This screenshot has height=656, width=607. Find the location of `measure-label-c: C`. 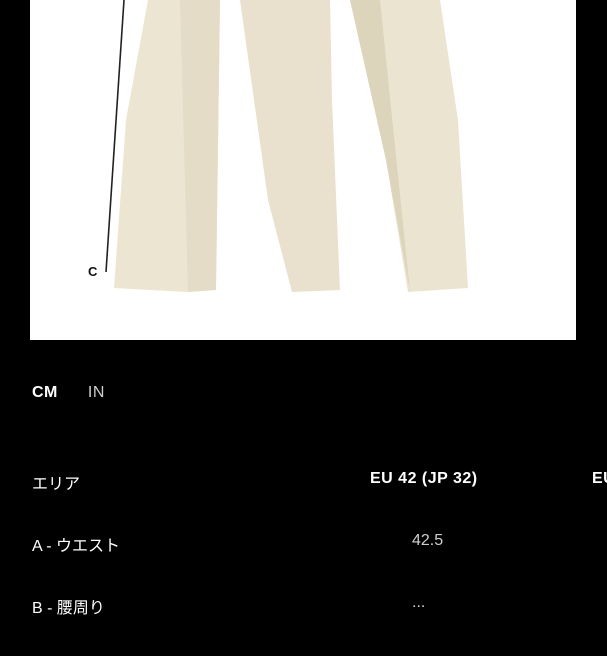

measure-label-c: C is located at coordinates (93, 271).